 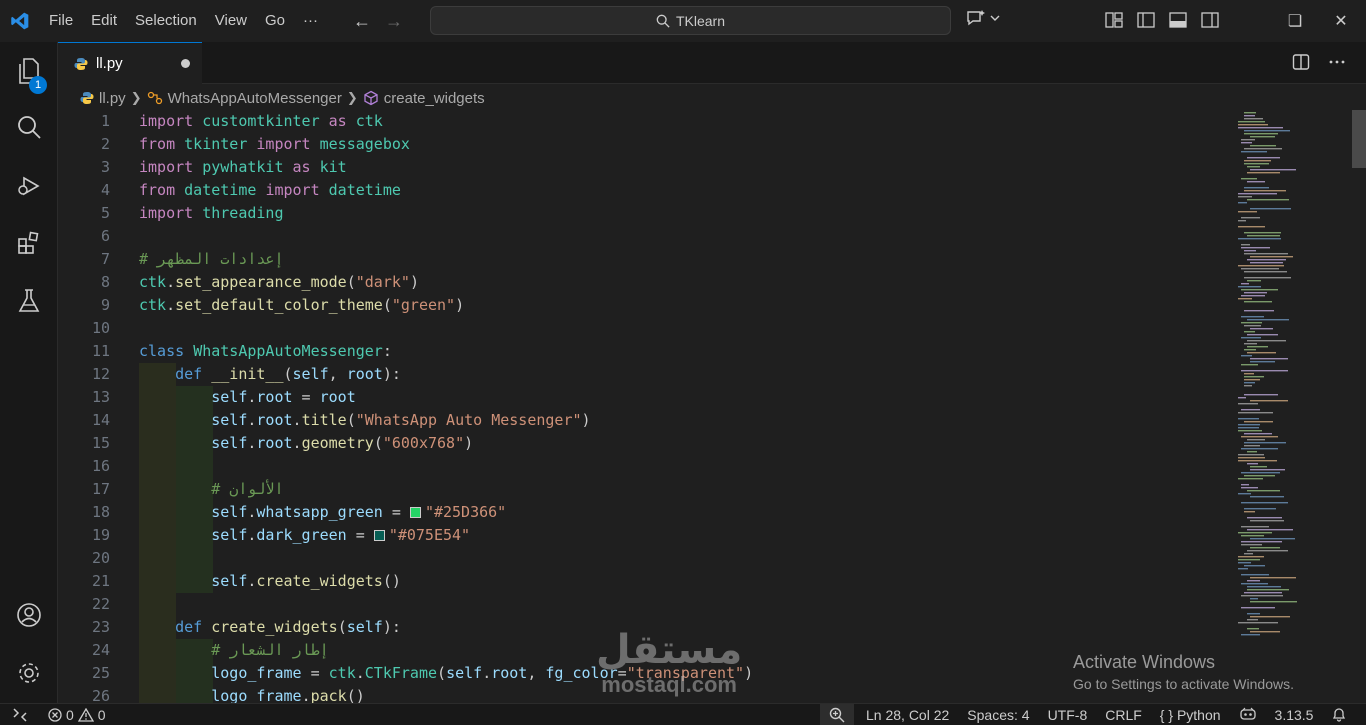 What do you see at coordinates (29, 243) in the screenshot?
I see `extensions-button` at bounding box center [29, 243].